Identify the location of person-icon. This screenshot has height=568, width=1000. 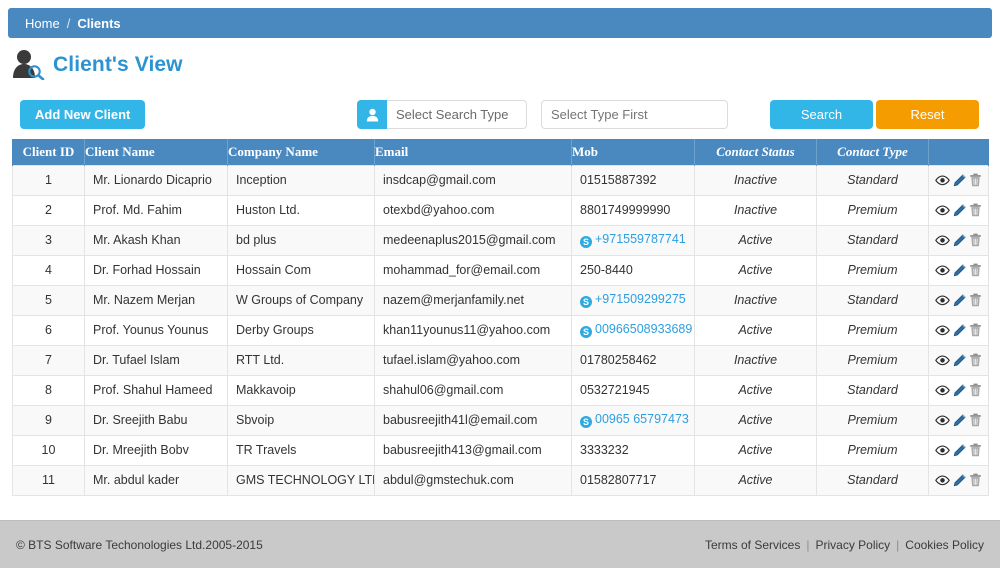
(372, 114).